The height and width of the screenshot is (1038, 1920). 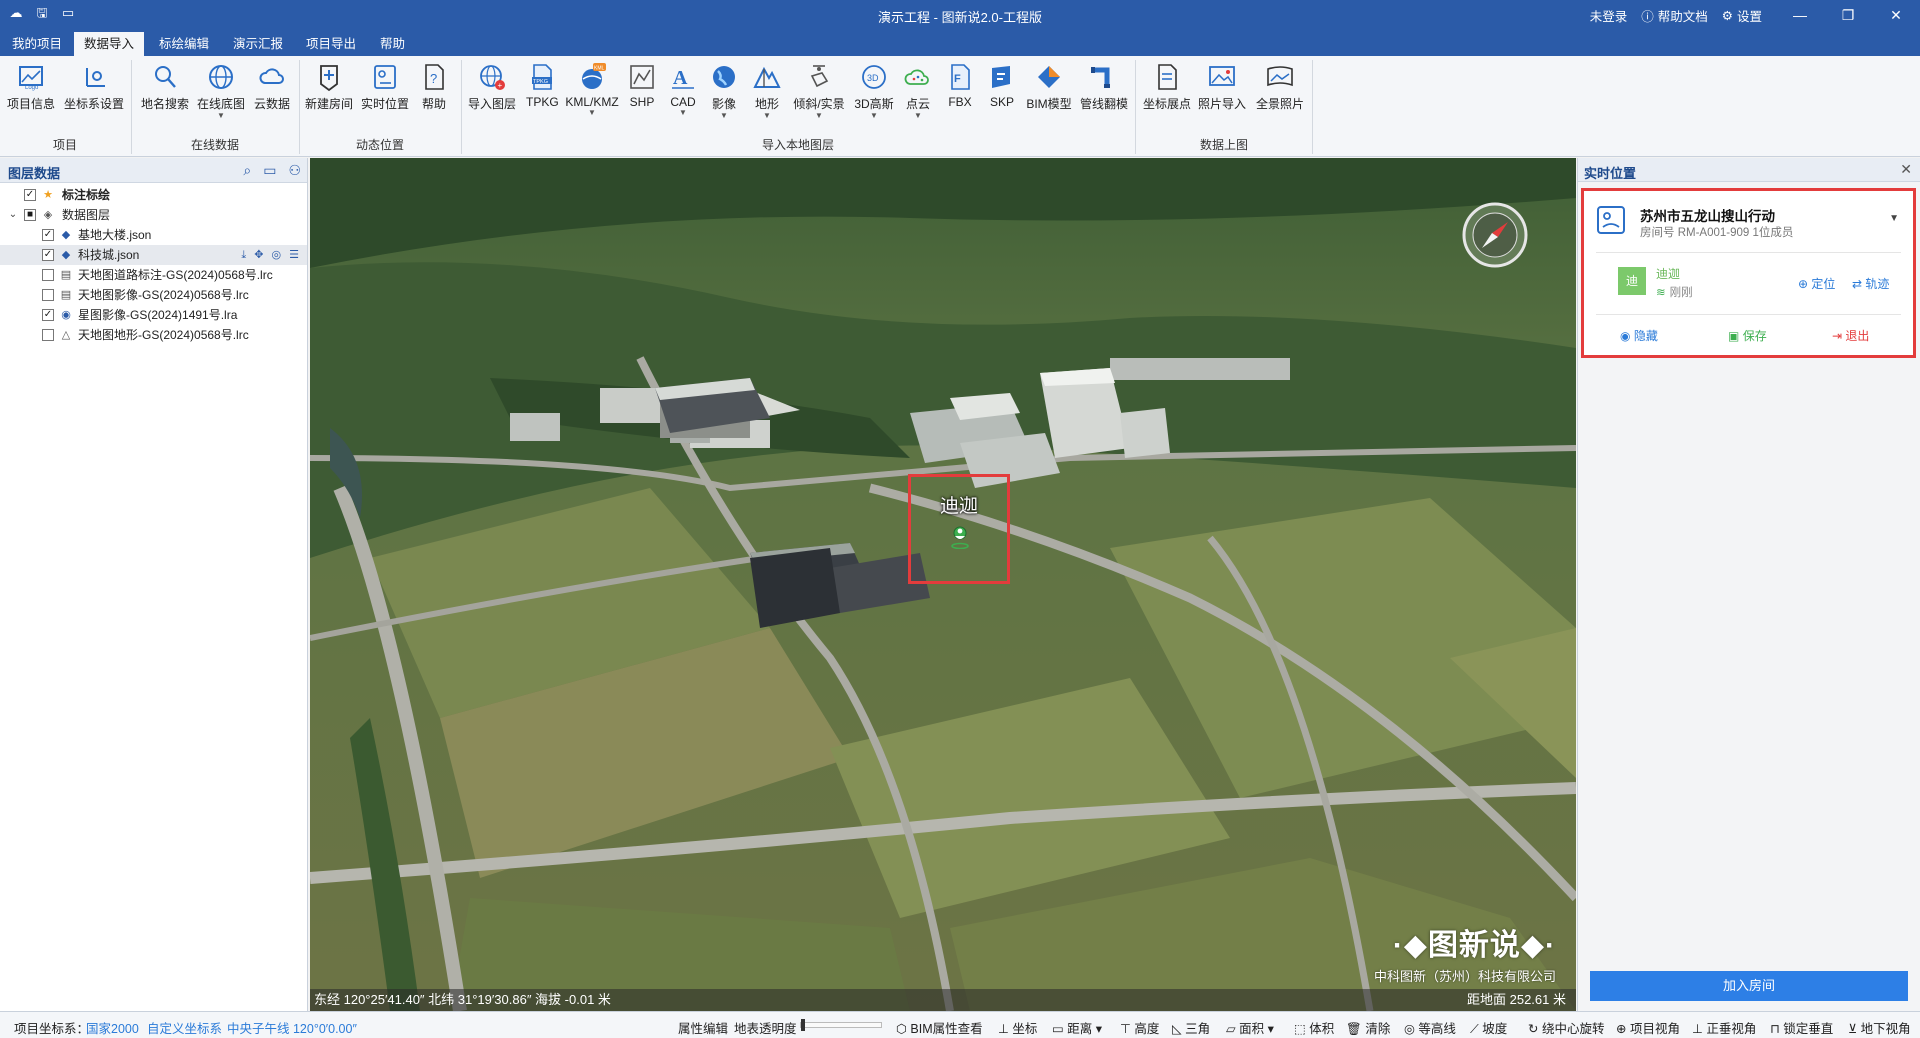 What do you see at coordinates (1816, 283) in the screenshot?
I see `locate-button: ⊕ 定位` at bounding box center [1816, 283].